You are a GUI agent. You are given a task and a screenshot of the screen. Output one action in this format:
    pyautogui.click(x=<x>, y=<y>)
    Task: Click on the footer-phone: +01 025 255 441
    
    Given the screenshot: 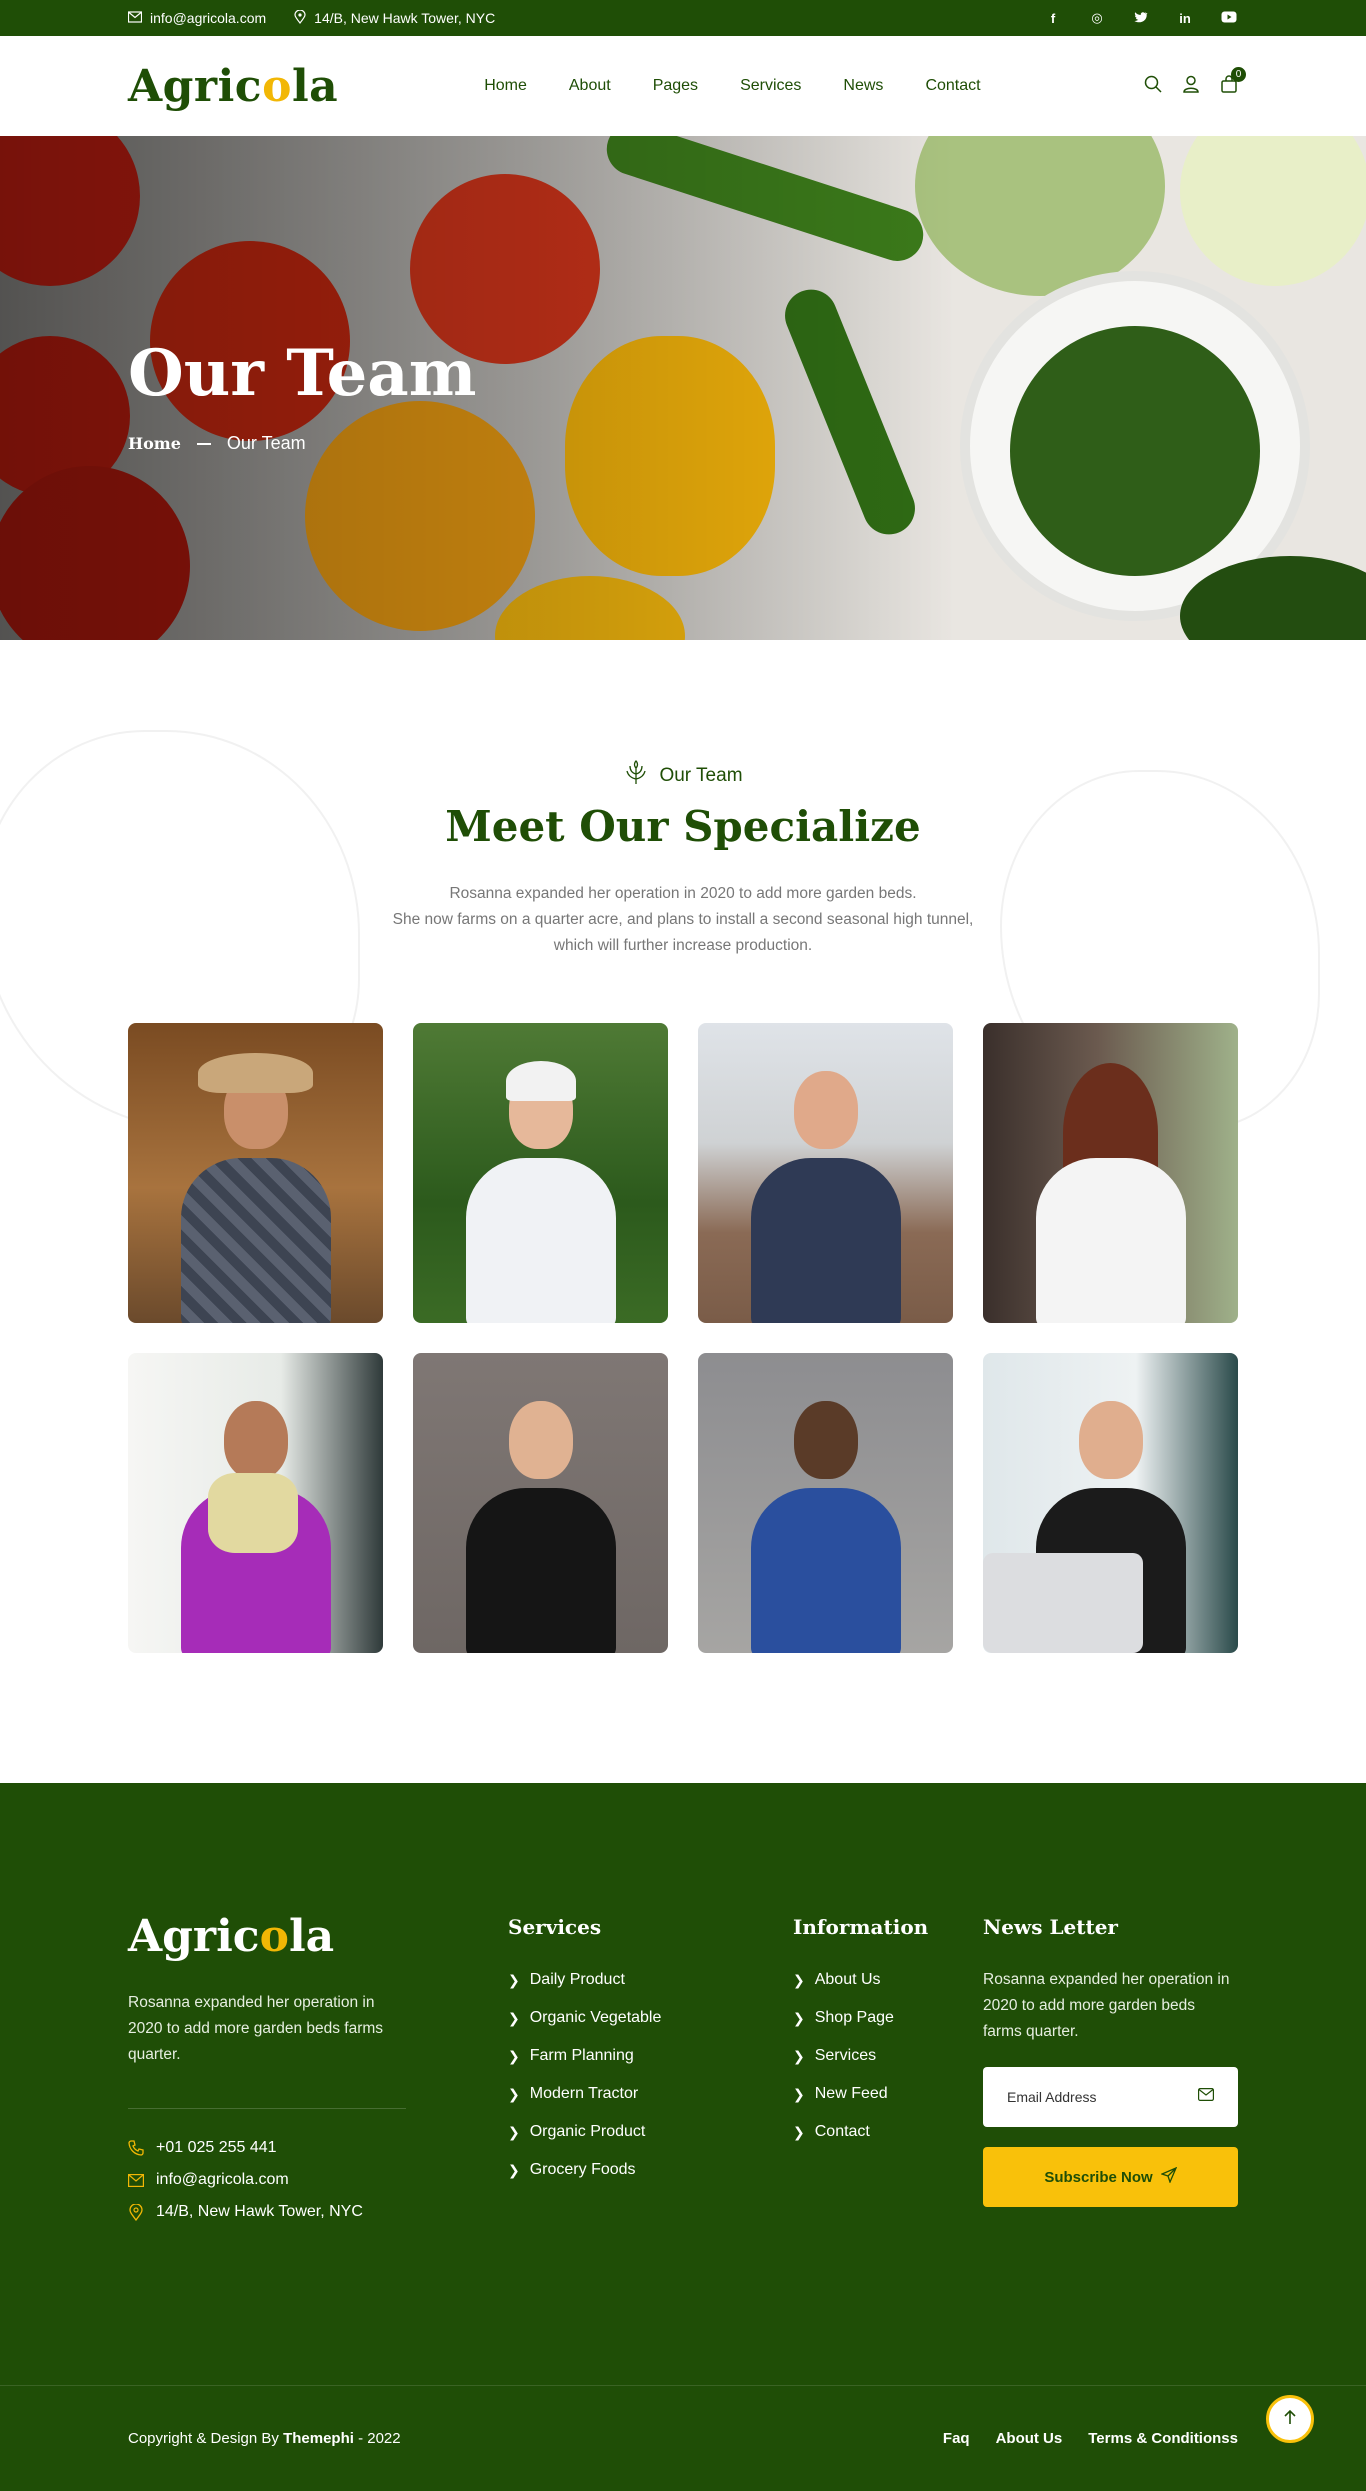 What is the action you would take?
    pyautogui.click(x=318, y=2148)
    